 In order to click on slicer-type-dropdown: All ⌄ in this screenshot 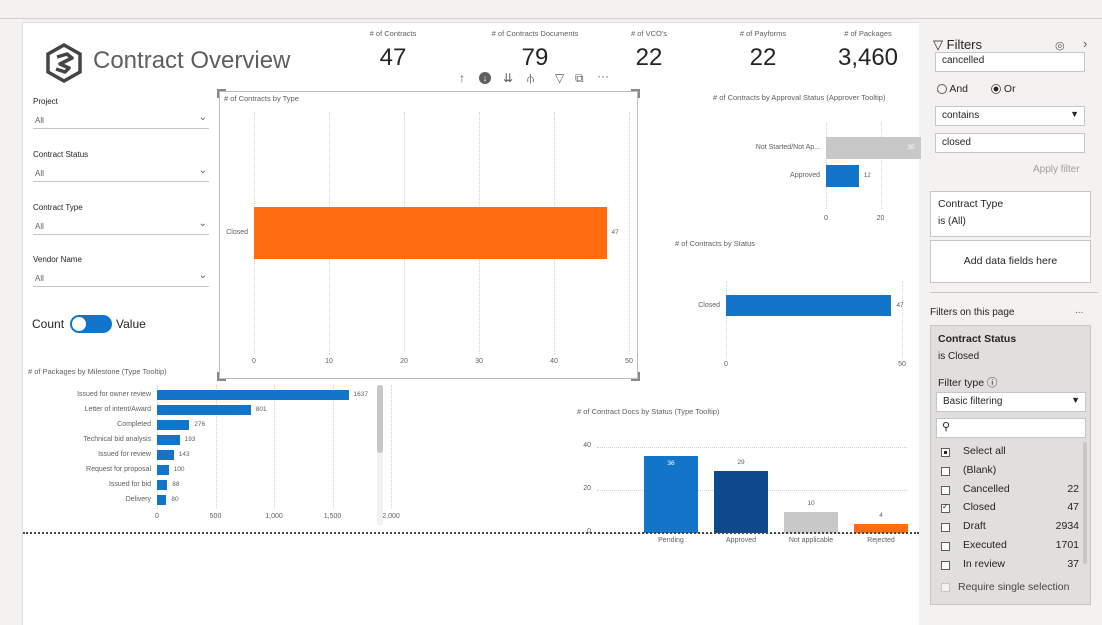, I will do `click(121, 226)`.